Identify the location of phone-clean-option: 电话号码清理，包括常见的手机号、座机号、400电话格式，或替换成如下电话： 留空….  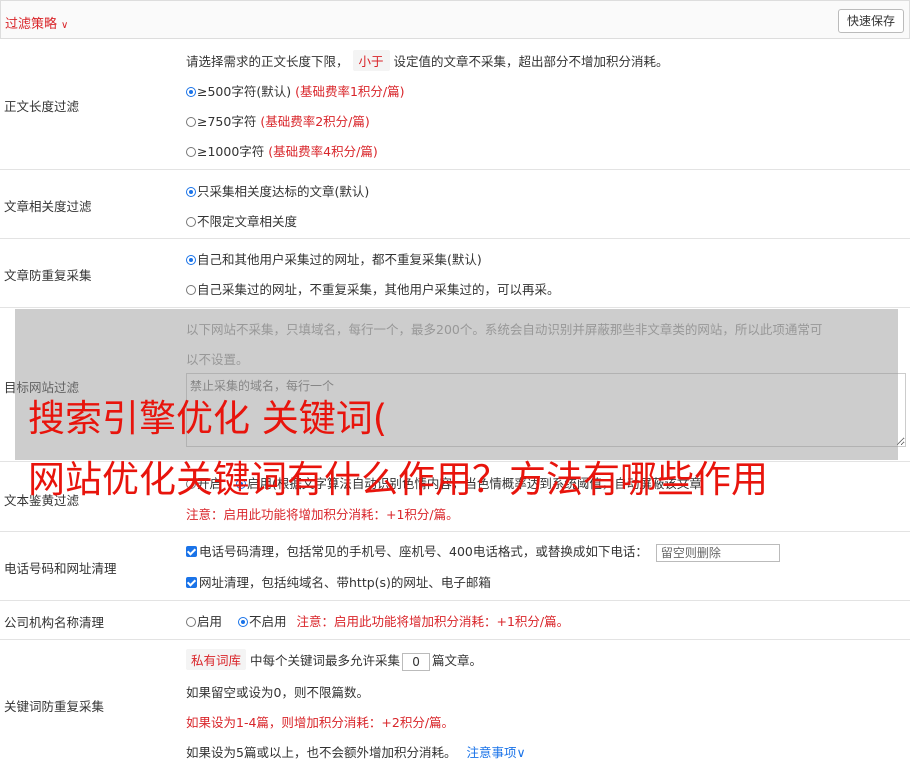
(483, 551).